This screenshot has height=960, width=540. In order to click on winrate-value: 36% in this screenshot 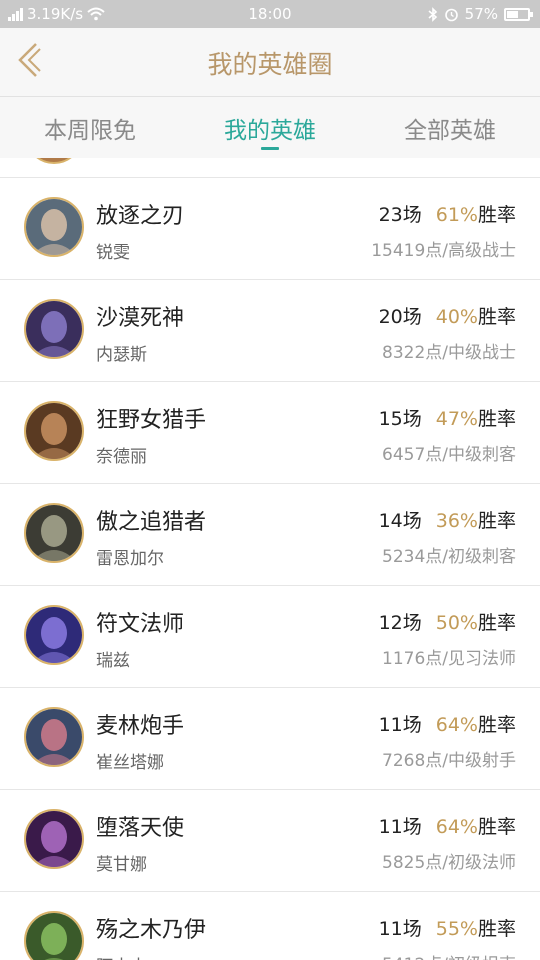, I will do `click(456, 521)`.